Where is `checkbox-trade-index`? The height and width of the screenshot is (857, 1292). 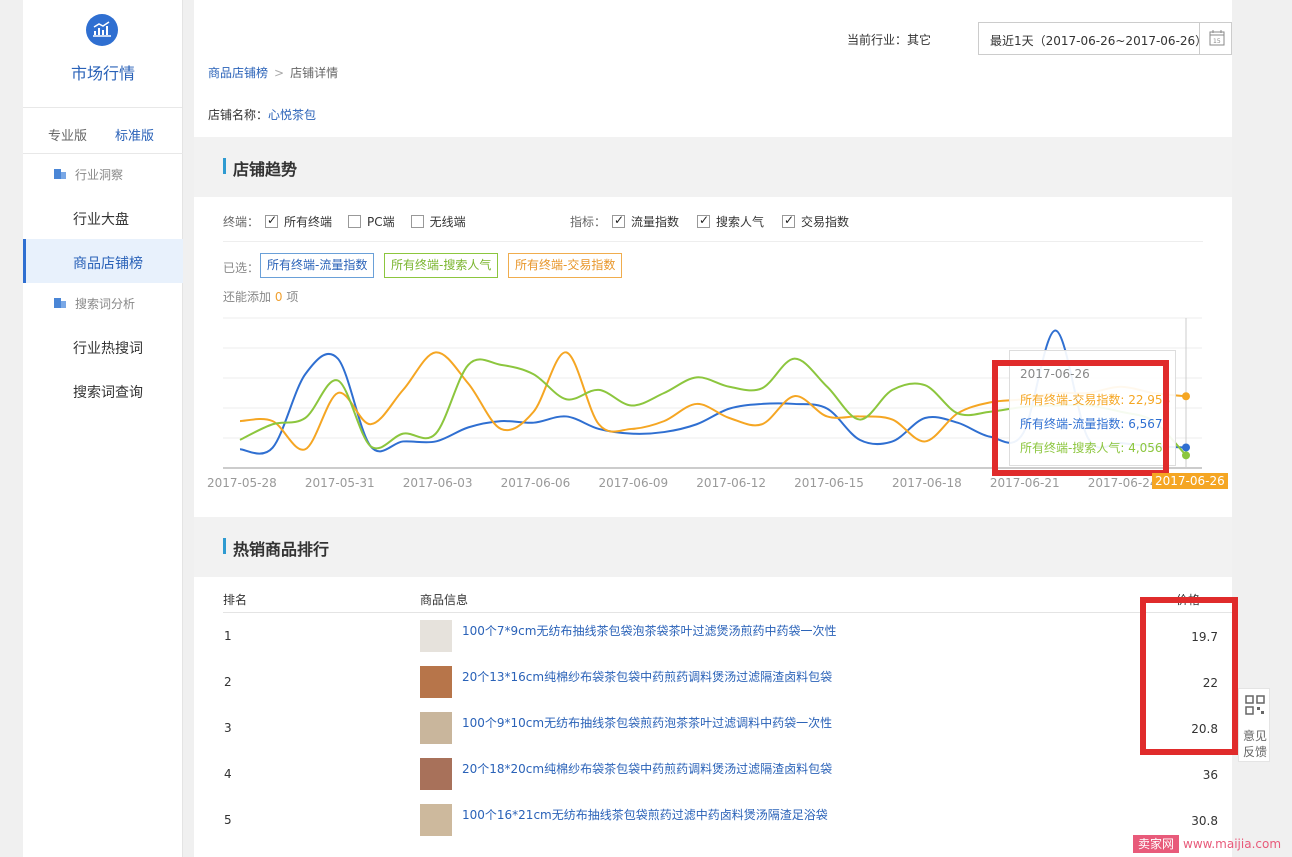 checkbox-trade-index is located at coordinates (789, 220).